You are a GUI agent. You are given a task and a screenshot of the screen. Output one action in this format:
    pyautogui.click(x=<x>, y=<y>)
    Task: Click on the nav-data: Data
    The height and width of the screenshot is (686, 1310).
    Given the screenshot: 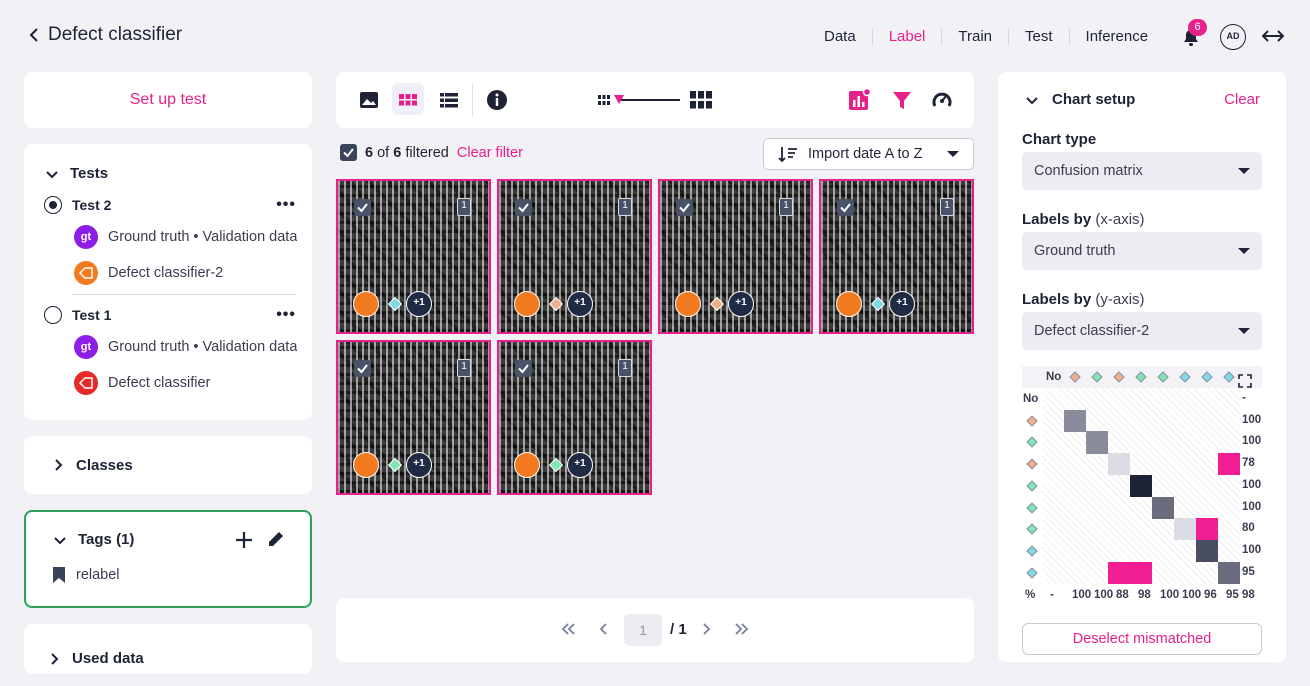 What is the action you would take?
    pyautogui.click(x=840, y=36)
    